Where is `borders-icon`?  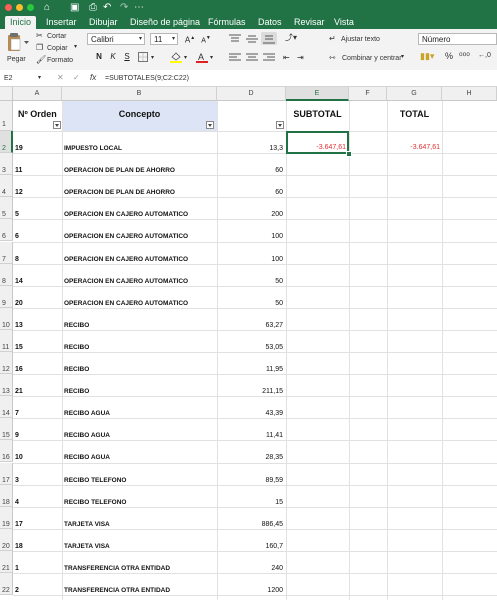
borders-icon is located at coordinates (143, 57).